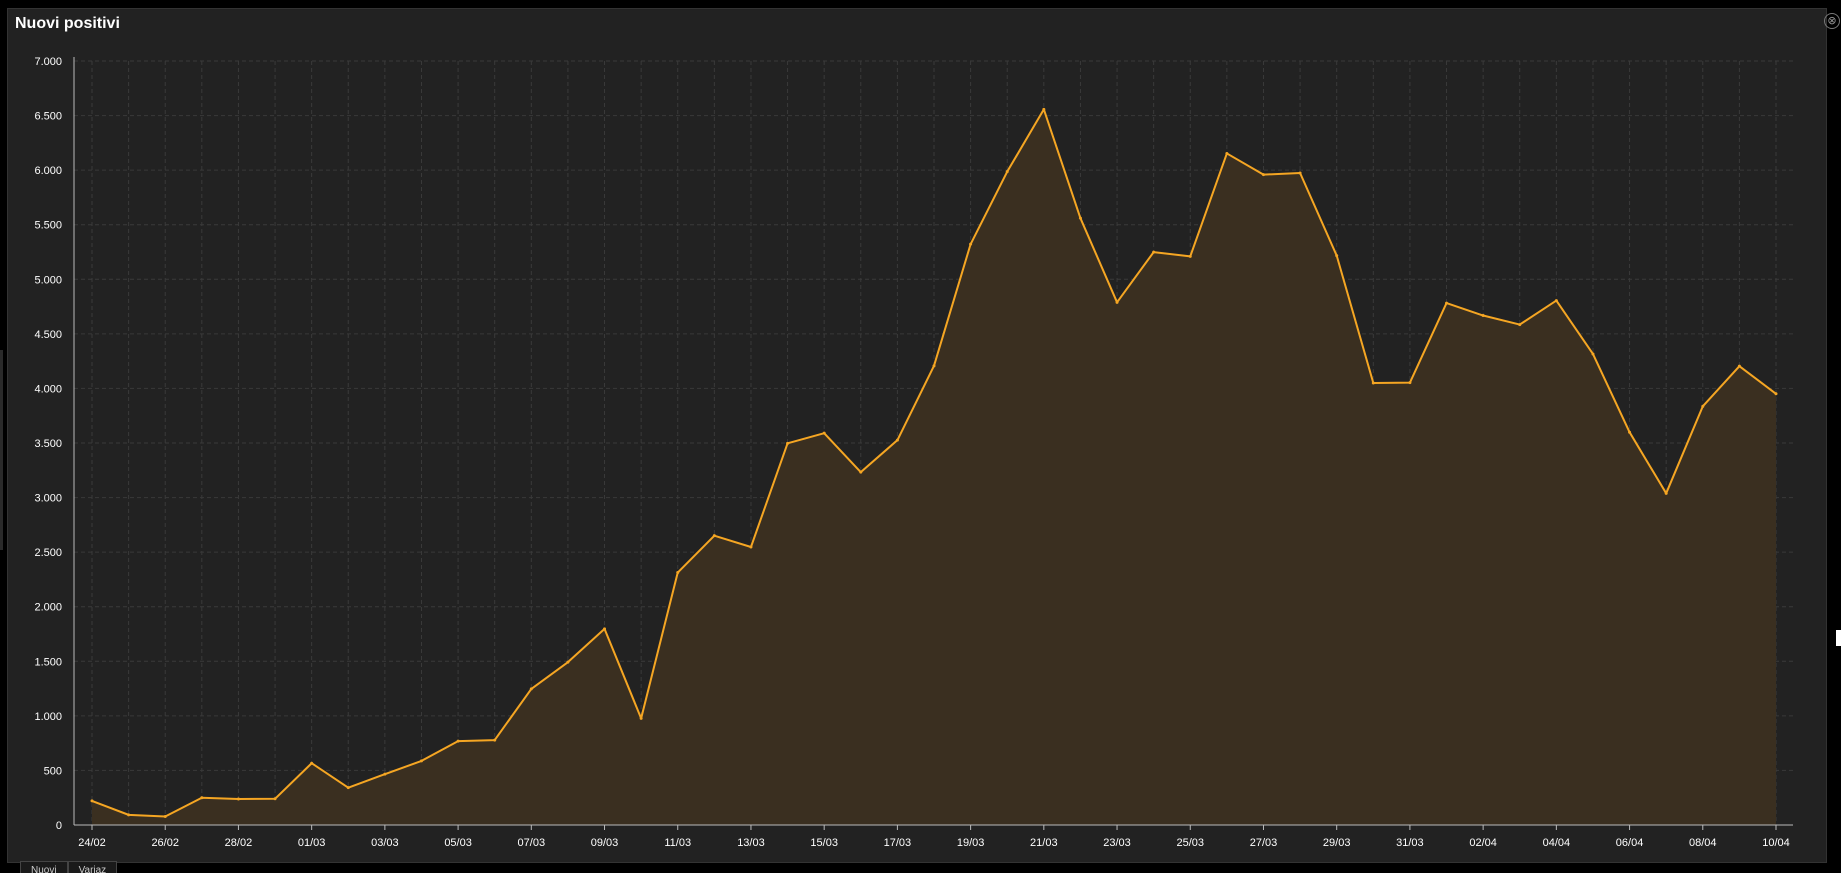 Image resolution: width=1841 pixels, height=873 pixels. I want to click on bottom-tabs: Nuovi Variaz, so click(69, 867).